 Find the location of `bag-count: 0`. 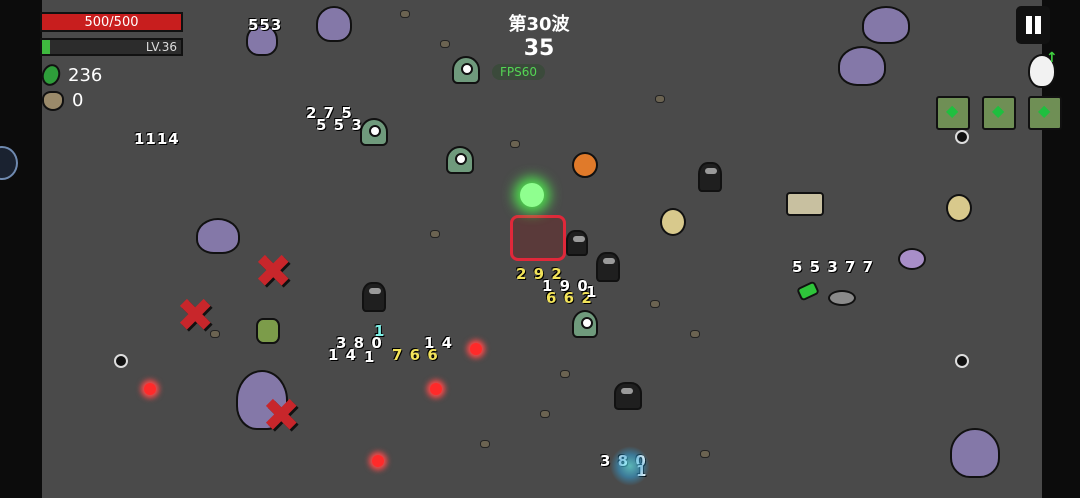

bag-count: 0 is located at coordinates (78, 100).